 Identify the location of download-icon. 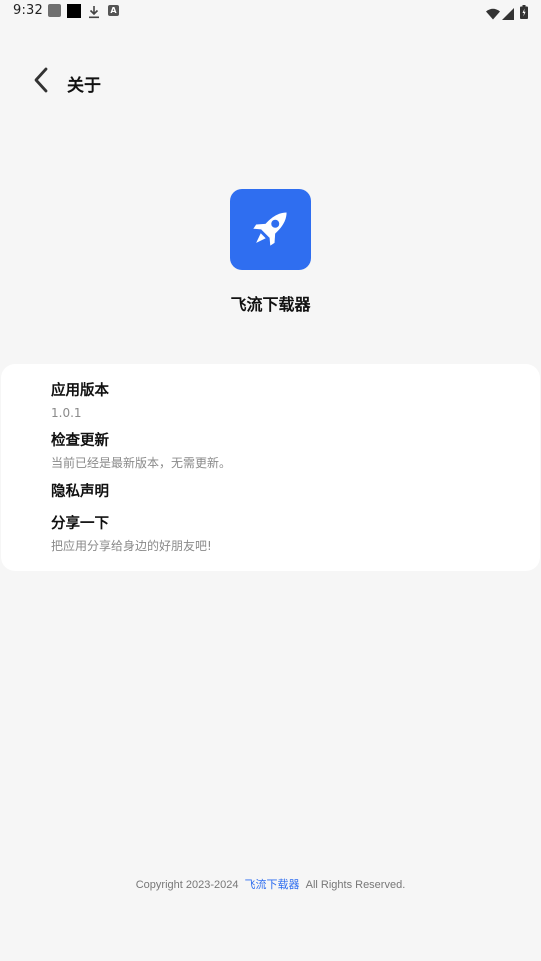
(94, 11).